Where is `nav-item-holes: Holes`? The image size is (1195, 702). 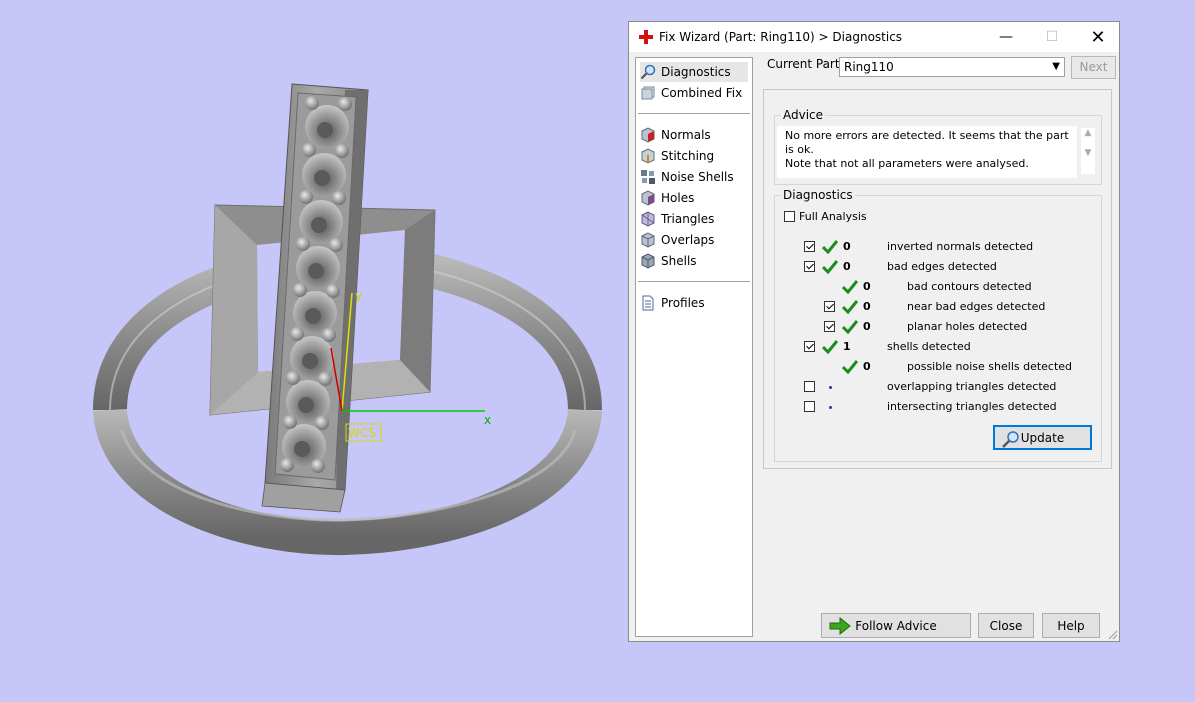 nav-item-holes: Holes is located at coordinates (694, 198).